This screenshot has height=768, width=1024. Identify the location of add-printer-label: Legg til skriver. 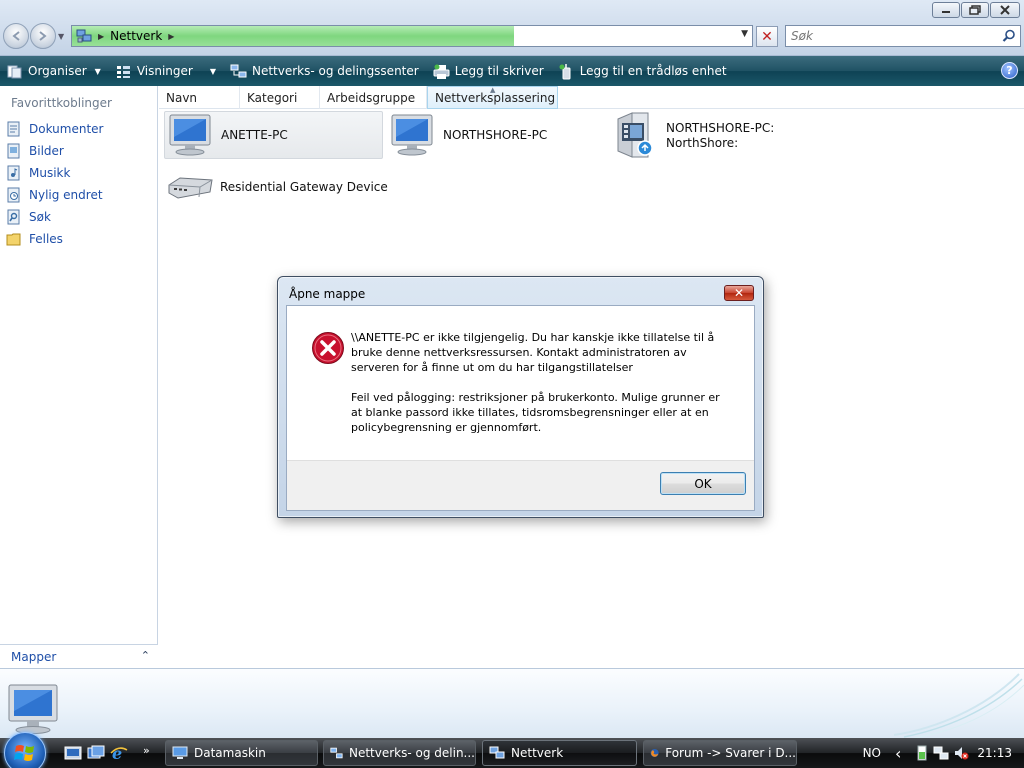
(499, 71).